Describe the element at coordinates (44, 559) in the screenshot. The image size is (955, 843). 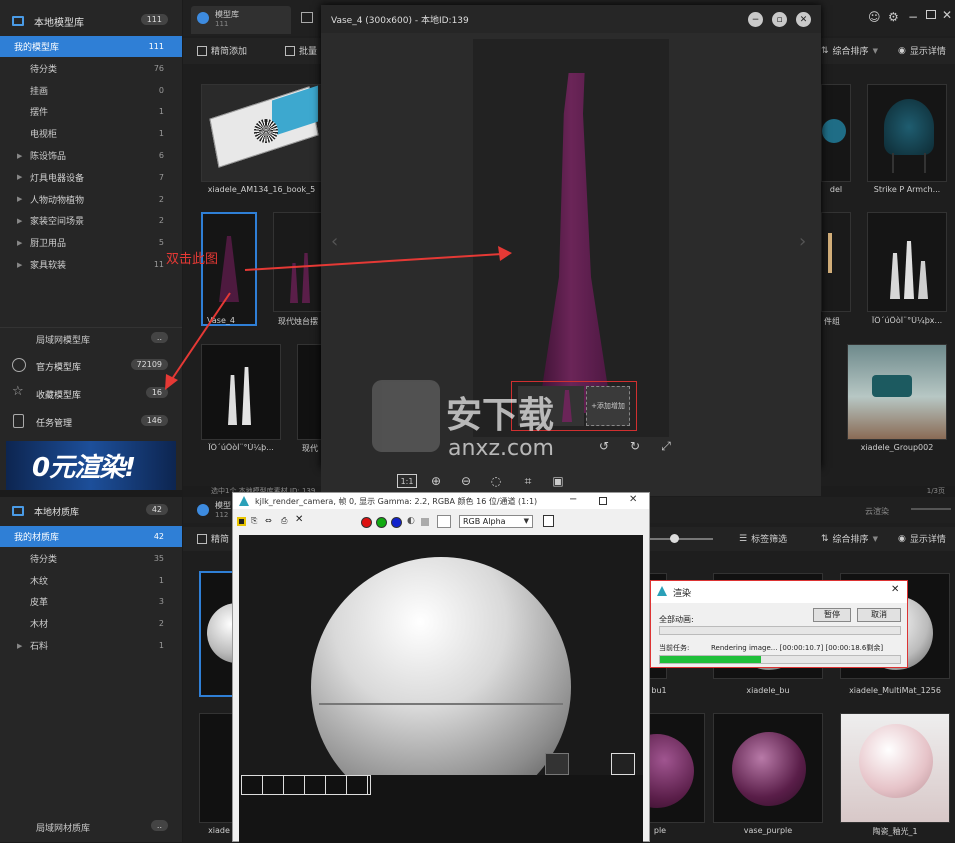
I see `material-category-item-label: 待分类` at that location.